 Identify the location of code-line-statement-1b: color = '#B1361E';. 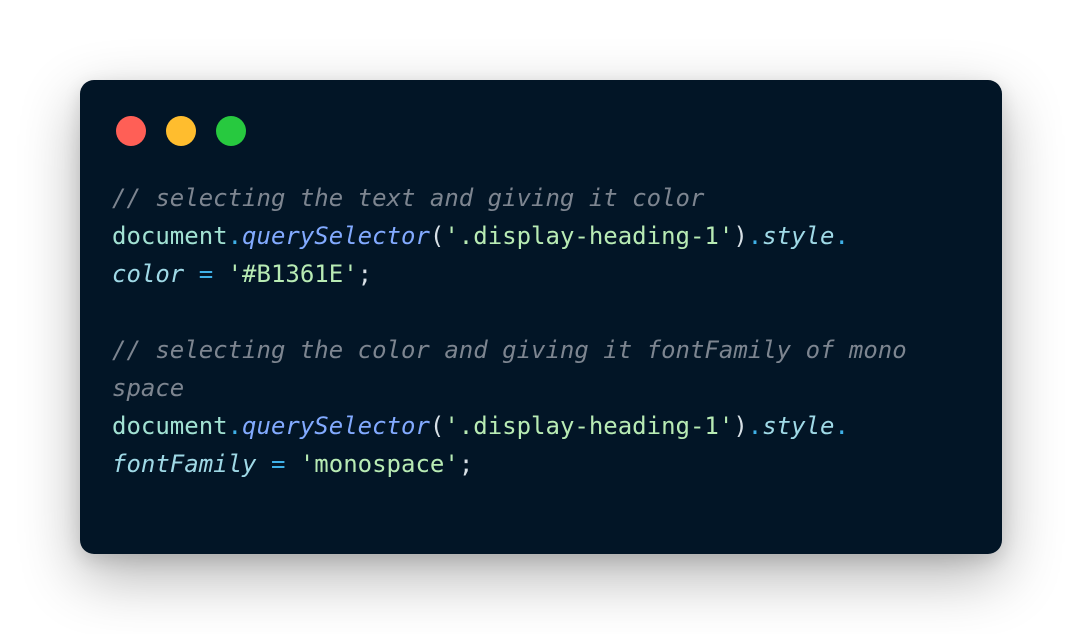
(542, 274).